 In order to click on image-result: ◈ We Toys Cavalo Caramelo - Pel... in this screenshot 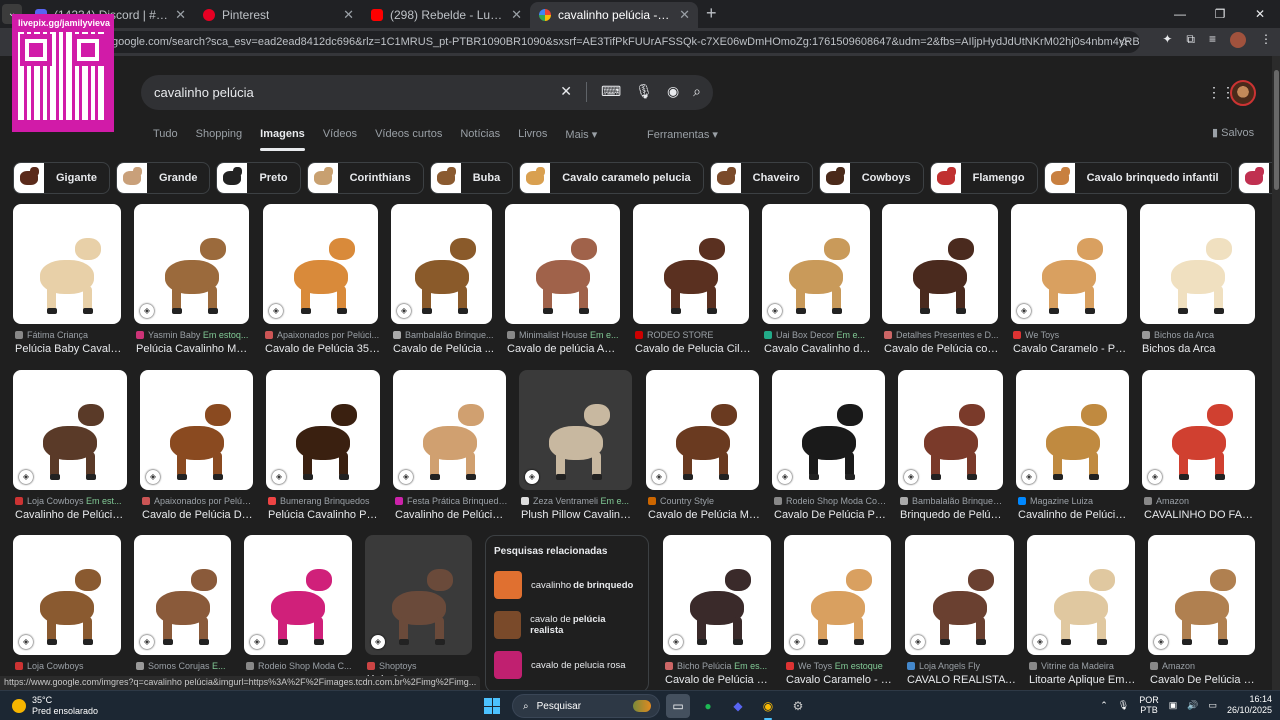, I will do `click(1070, 282)`.